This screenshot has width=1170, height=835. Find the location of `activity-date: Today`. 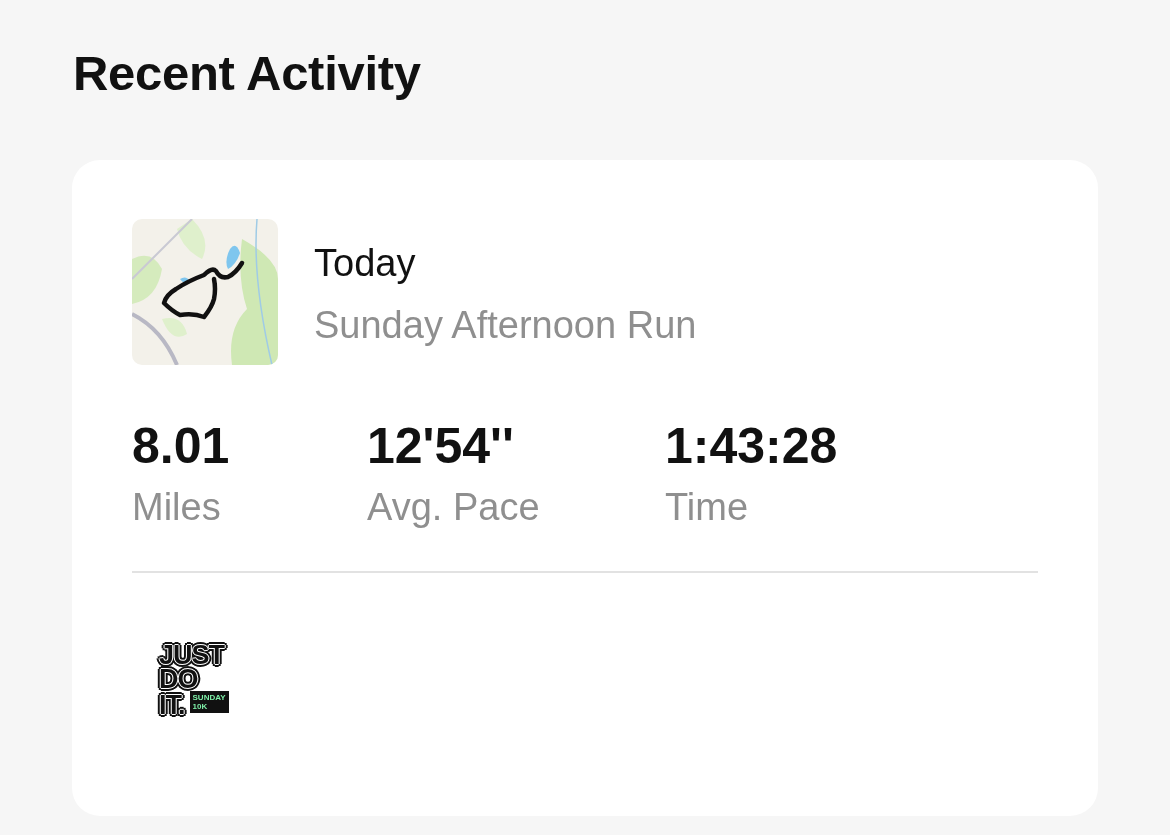

activity-date: Today is located at coordinates (365, 263).